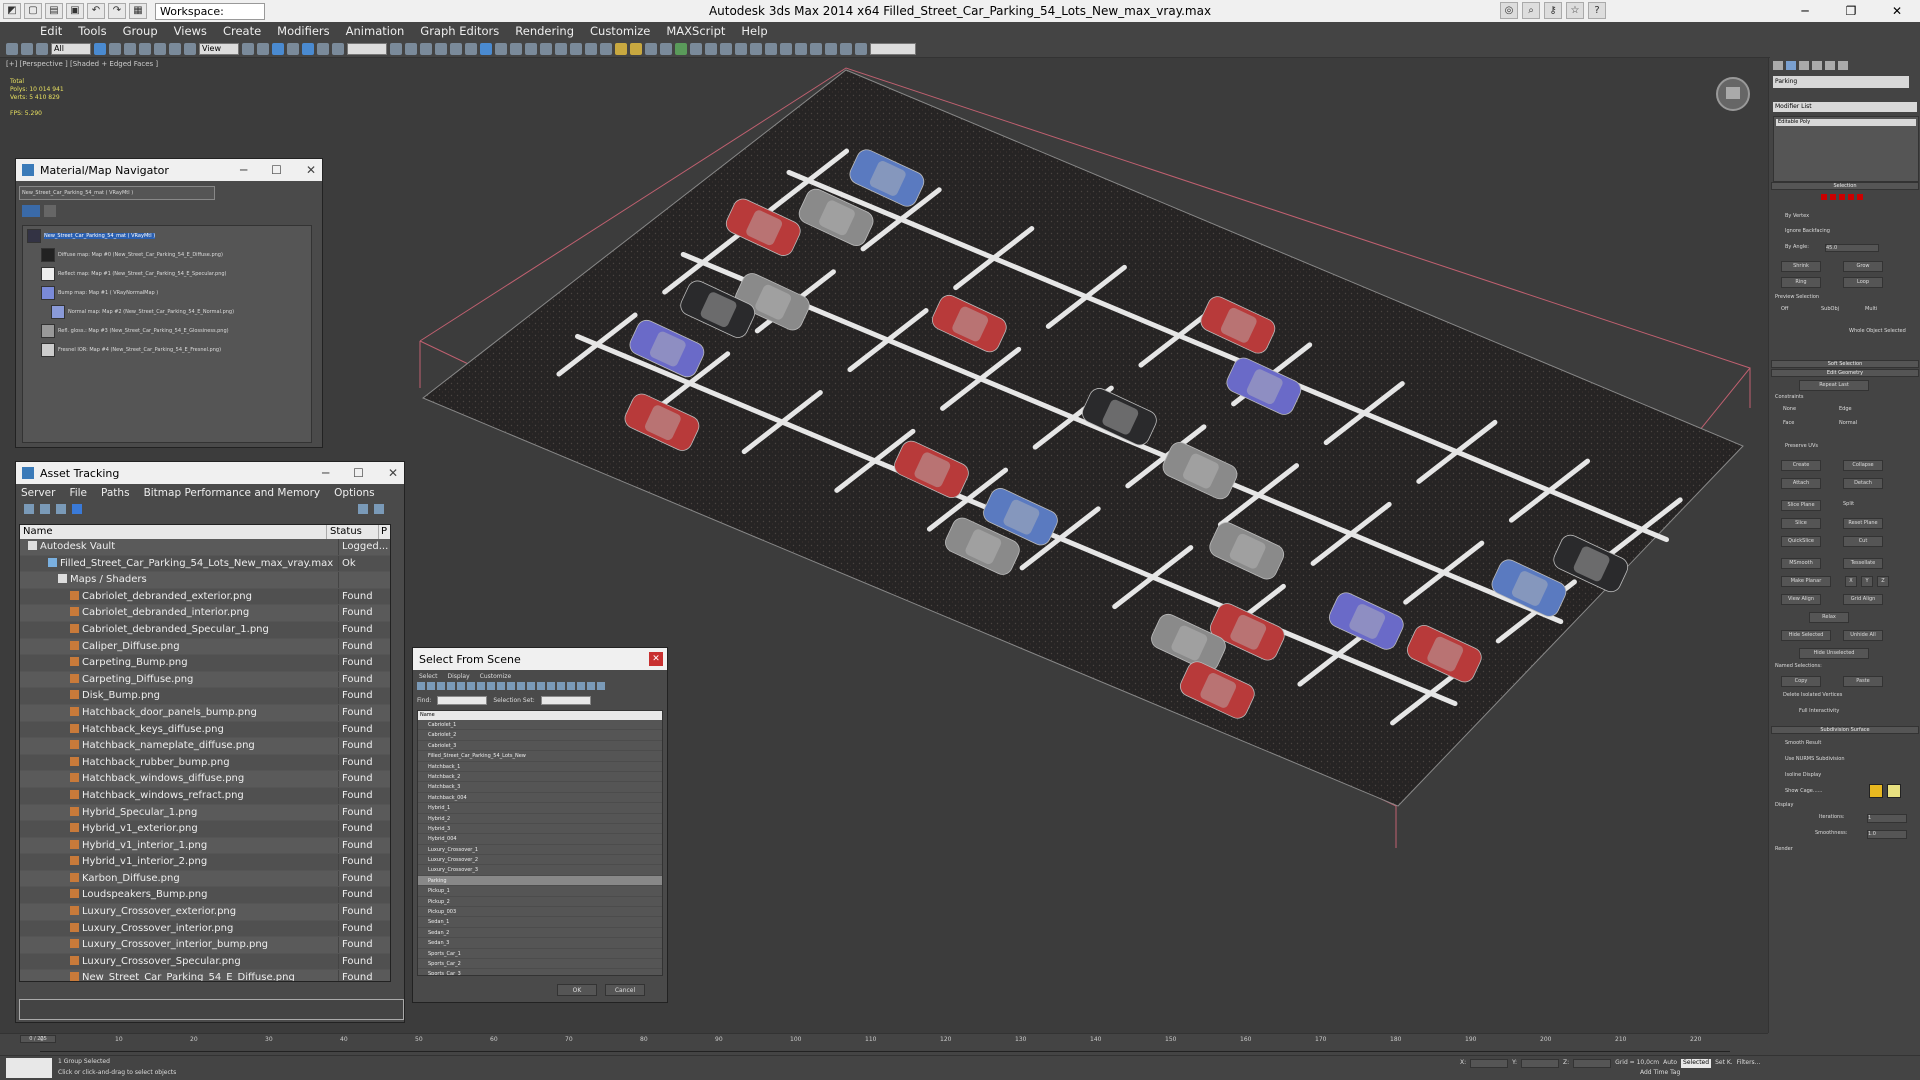 The width and height of the screenshot is (1920, 1080). What do you see at coordinates (1819, 711) in the screenshot?
I see `full-interactivity-checkbox: Full Interactivity` at bounding box center [1819, 711].